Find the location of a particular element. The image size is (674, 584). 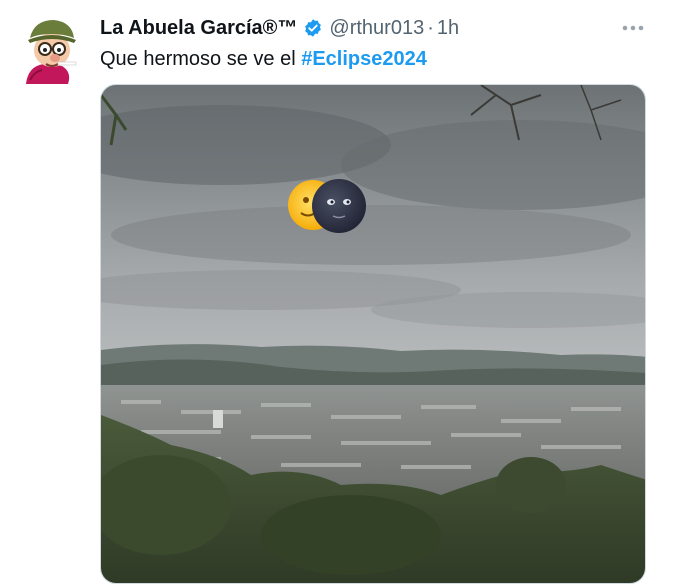

tweet-text-prefix: Que hermoso se ve el is located at coordinates (201, 59).